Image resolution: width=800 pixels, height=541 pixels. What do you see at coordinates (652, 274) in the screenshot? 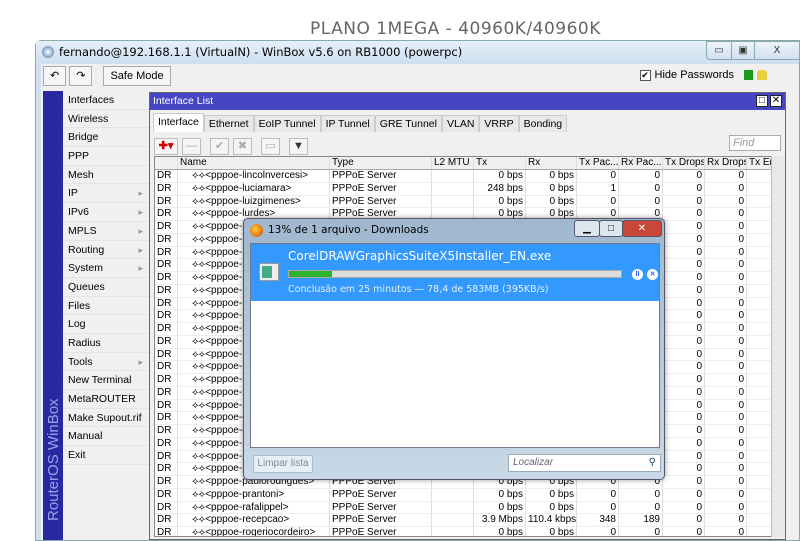
I see `cancel-download-button: ✕` at bounding box center [652, 274].